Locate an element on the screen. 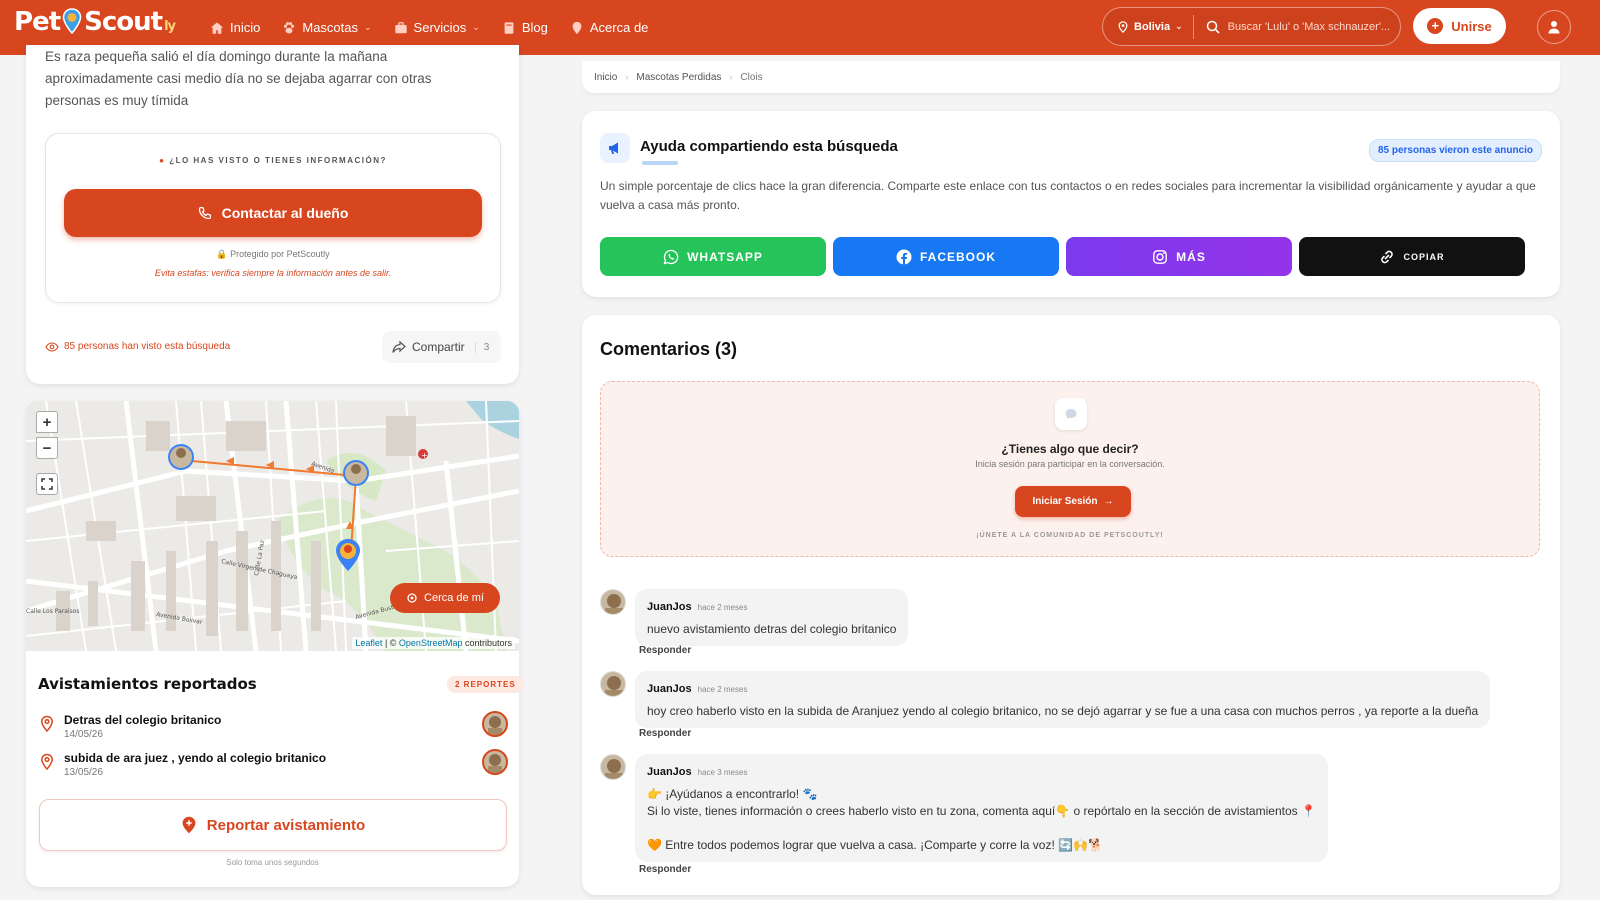 This screenshot has width=1600, height=900. user-menu-button is located at coordinates (1554, 27).